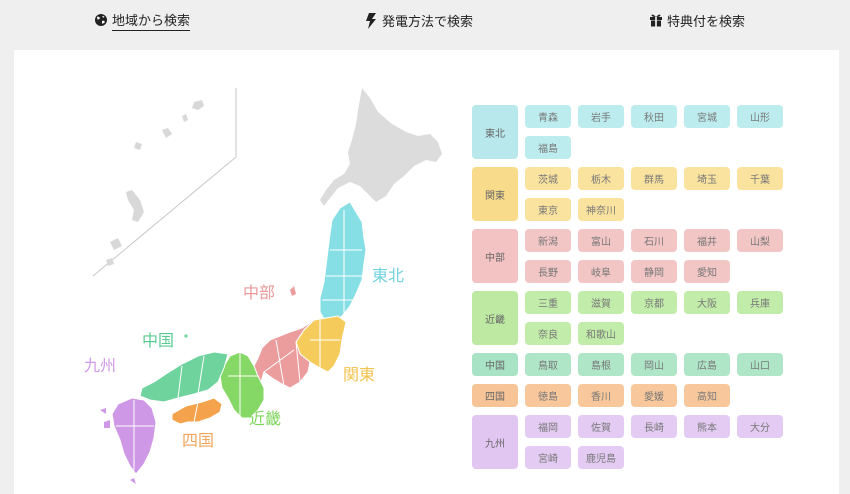  I want to click on map-label-kyushu: 九州, so click(100, 365).